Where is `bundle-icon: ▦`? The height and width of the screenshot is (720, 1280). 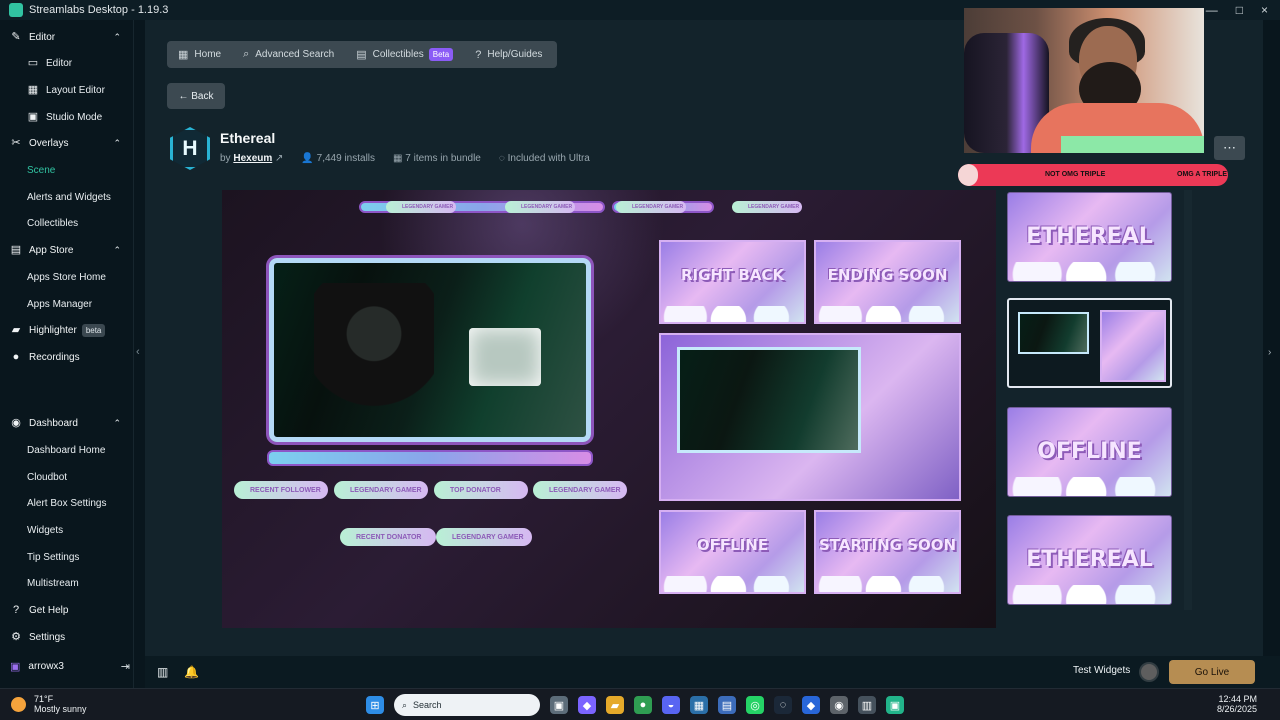
bundle-icon: ▦ is located at coordinates (398, 158).